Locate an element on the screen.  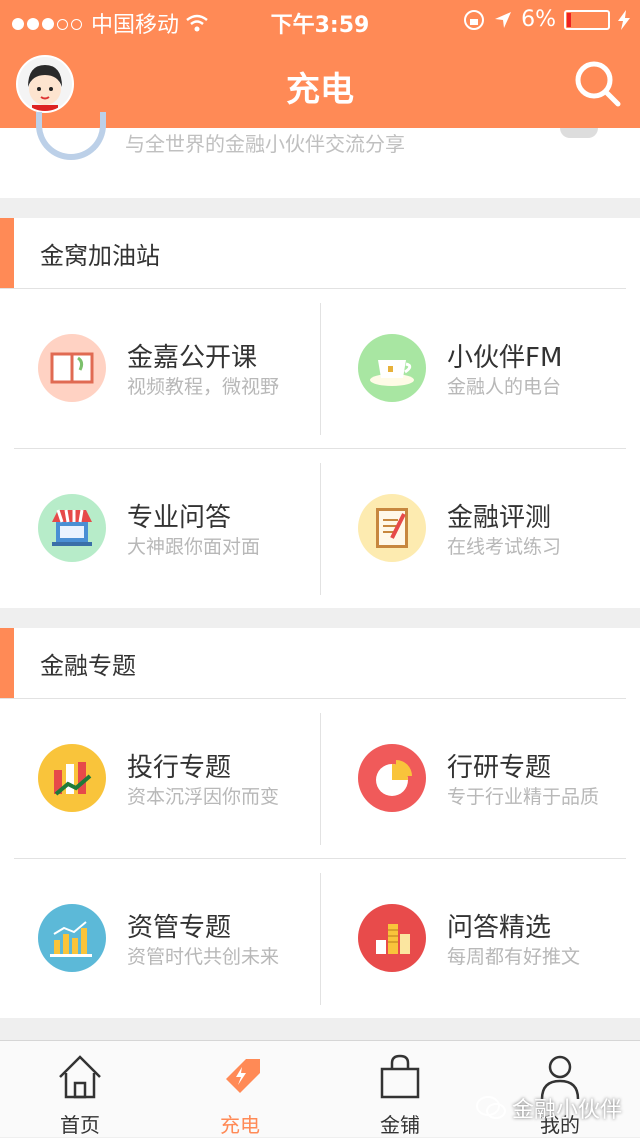
battery-percent: 6% is located at coordinates (538, 19).